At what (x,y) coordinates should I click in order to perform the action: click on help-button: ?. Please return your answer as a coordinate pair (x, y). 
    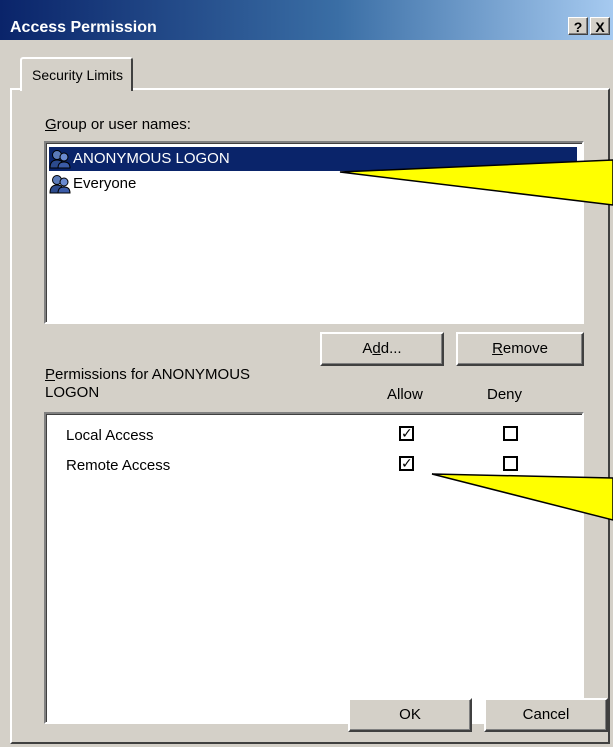
    Looking at the image, I should click on (578, 26).